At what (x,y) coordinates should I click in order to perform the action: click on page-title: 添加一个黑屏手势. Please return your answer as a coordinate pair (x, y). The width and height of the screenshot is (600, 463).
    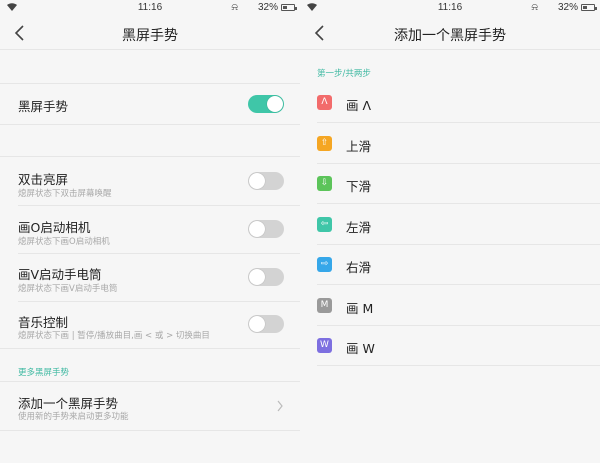
    Looking at the image, I should click on (450, 36).